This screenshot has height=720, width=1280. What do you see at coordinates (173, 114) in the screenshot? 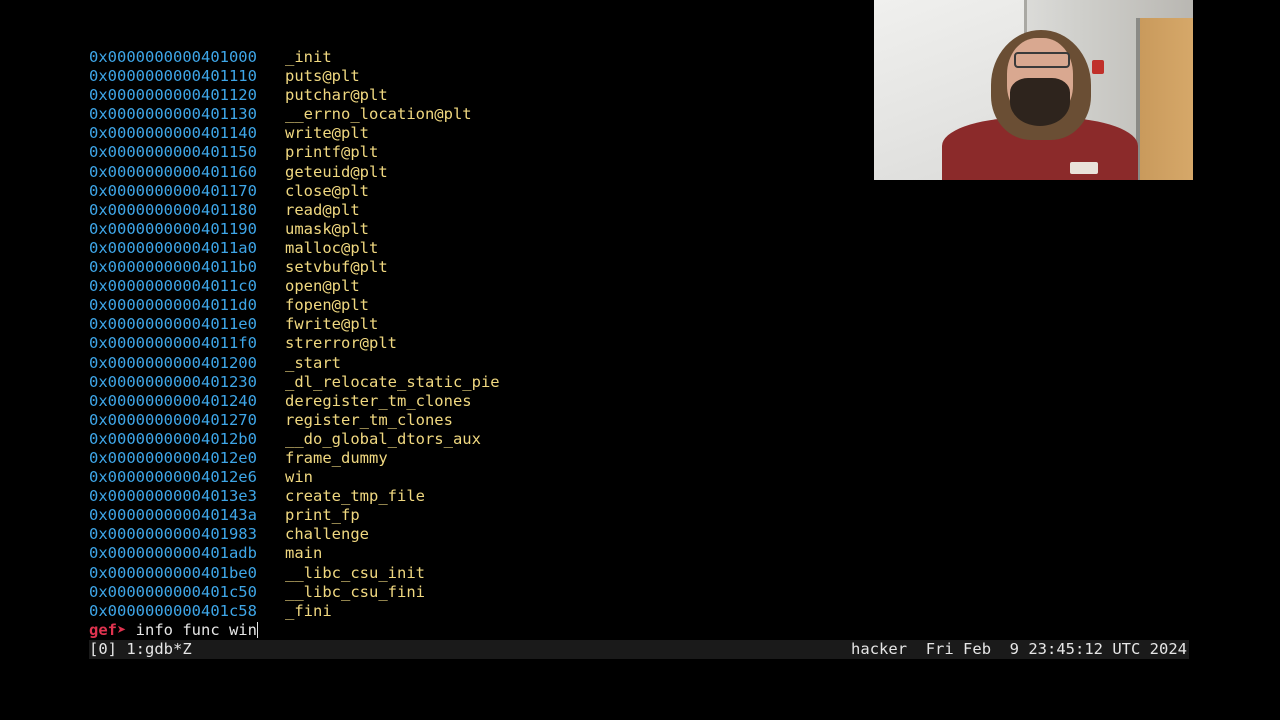
I see `function-address: 0x0000000000401130` at bounding box center [173, 114].